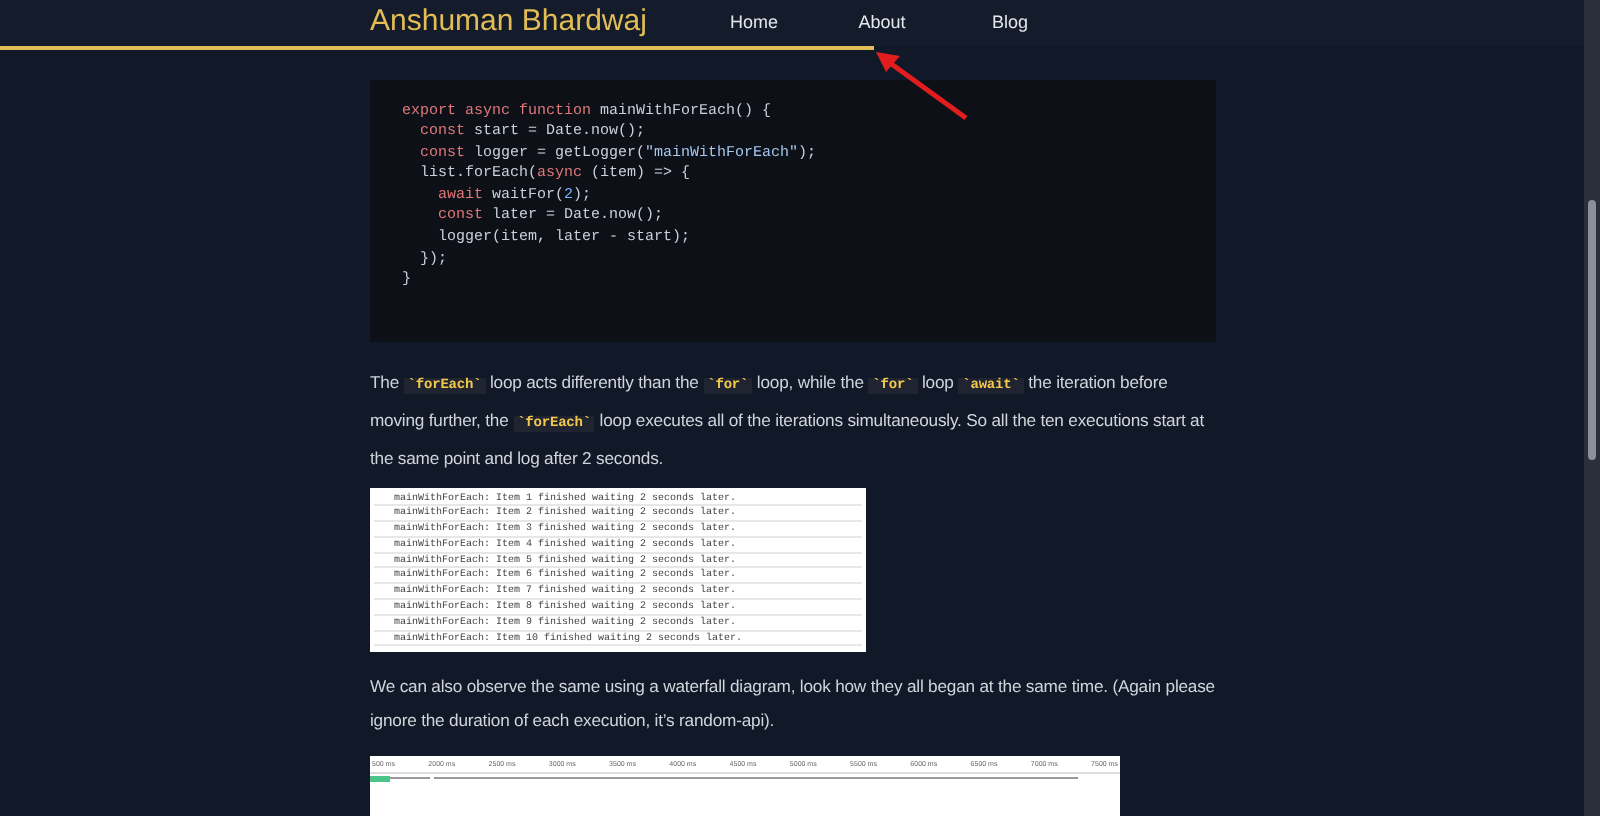  Describe the element at coordinates (1592, 408) in the screenshot. I see `scrollbar` at that location.